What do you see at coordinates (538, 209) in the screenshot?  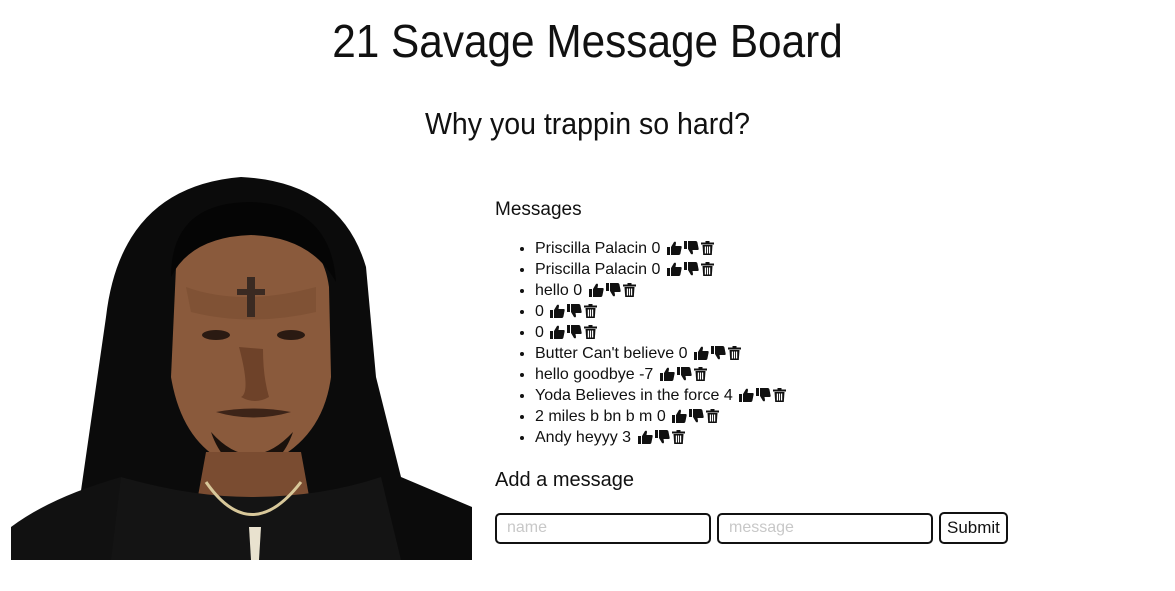 I see `messages-heading: Messages` at bounding box center [538, 209].